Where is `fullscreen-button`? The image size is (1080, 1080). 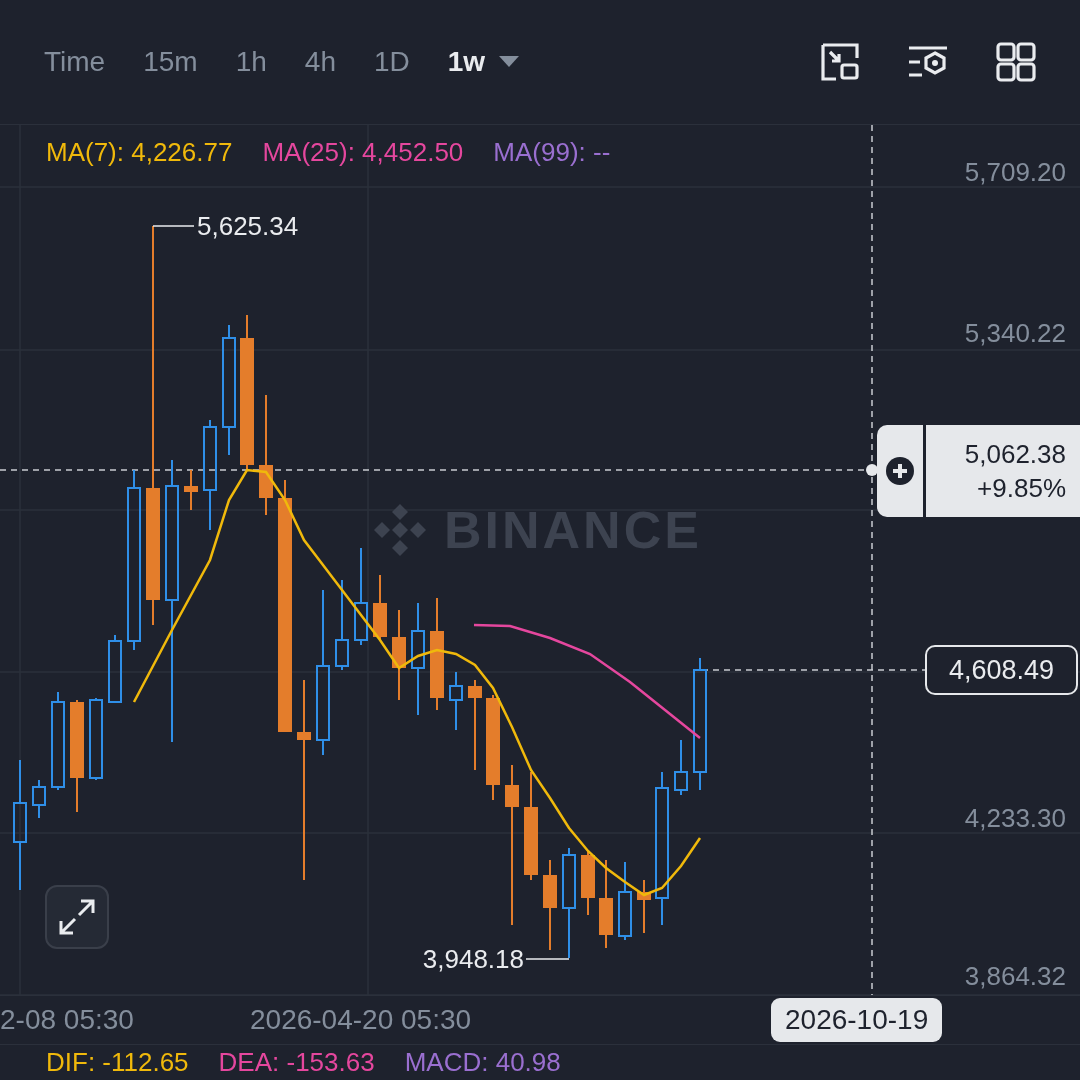 fullscreen-button is located at coordinates (77, 917).